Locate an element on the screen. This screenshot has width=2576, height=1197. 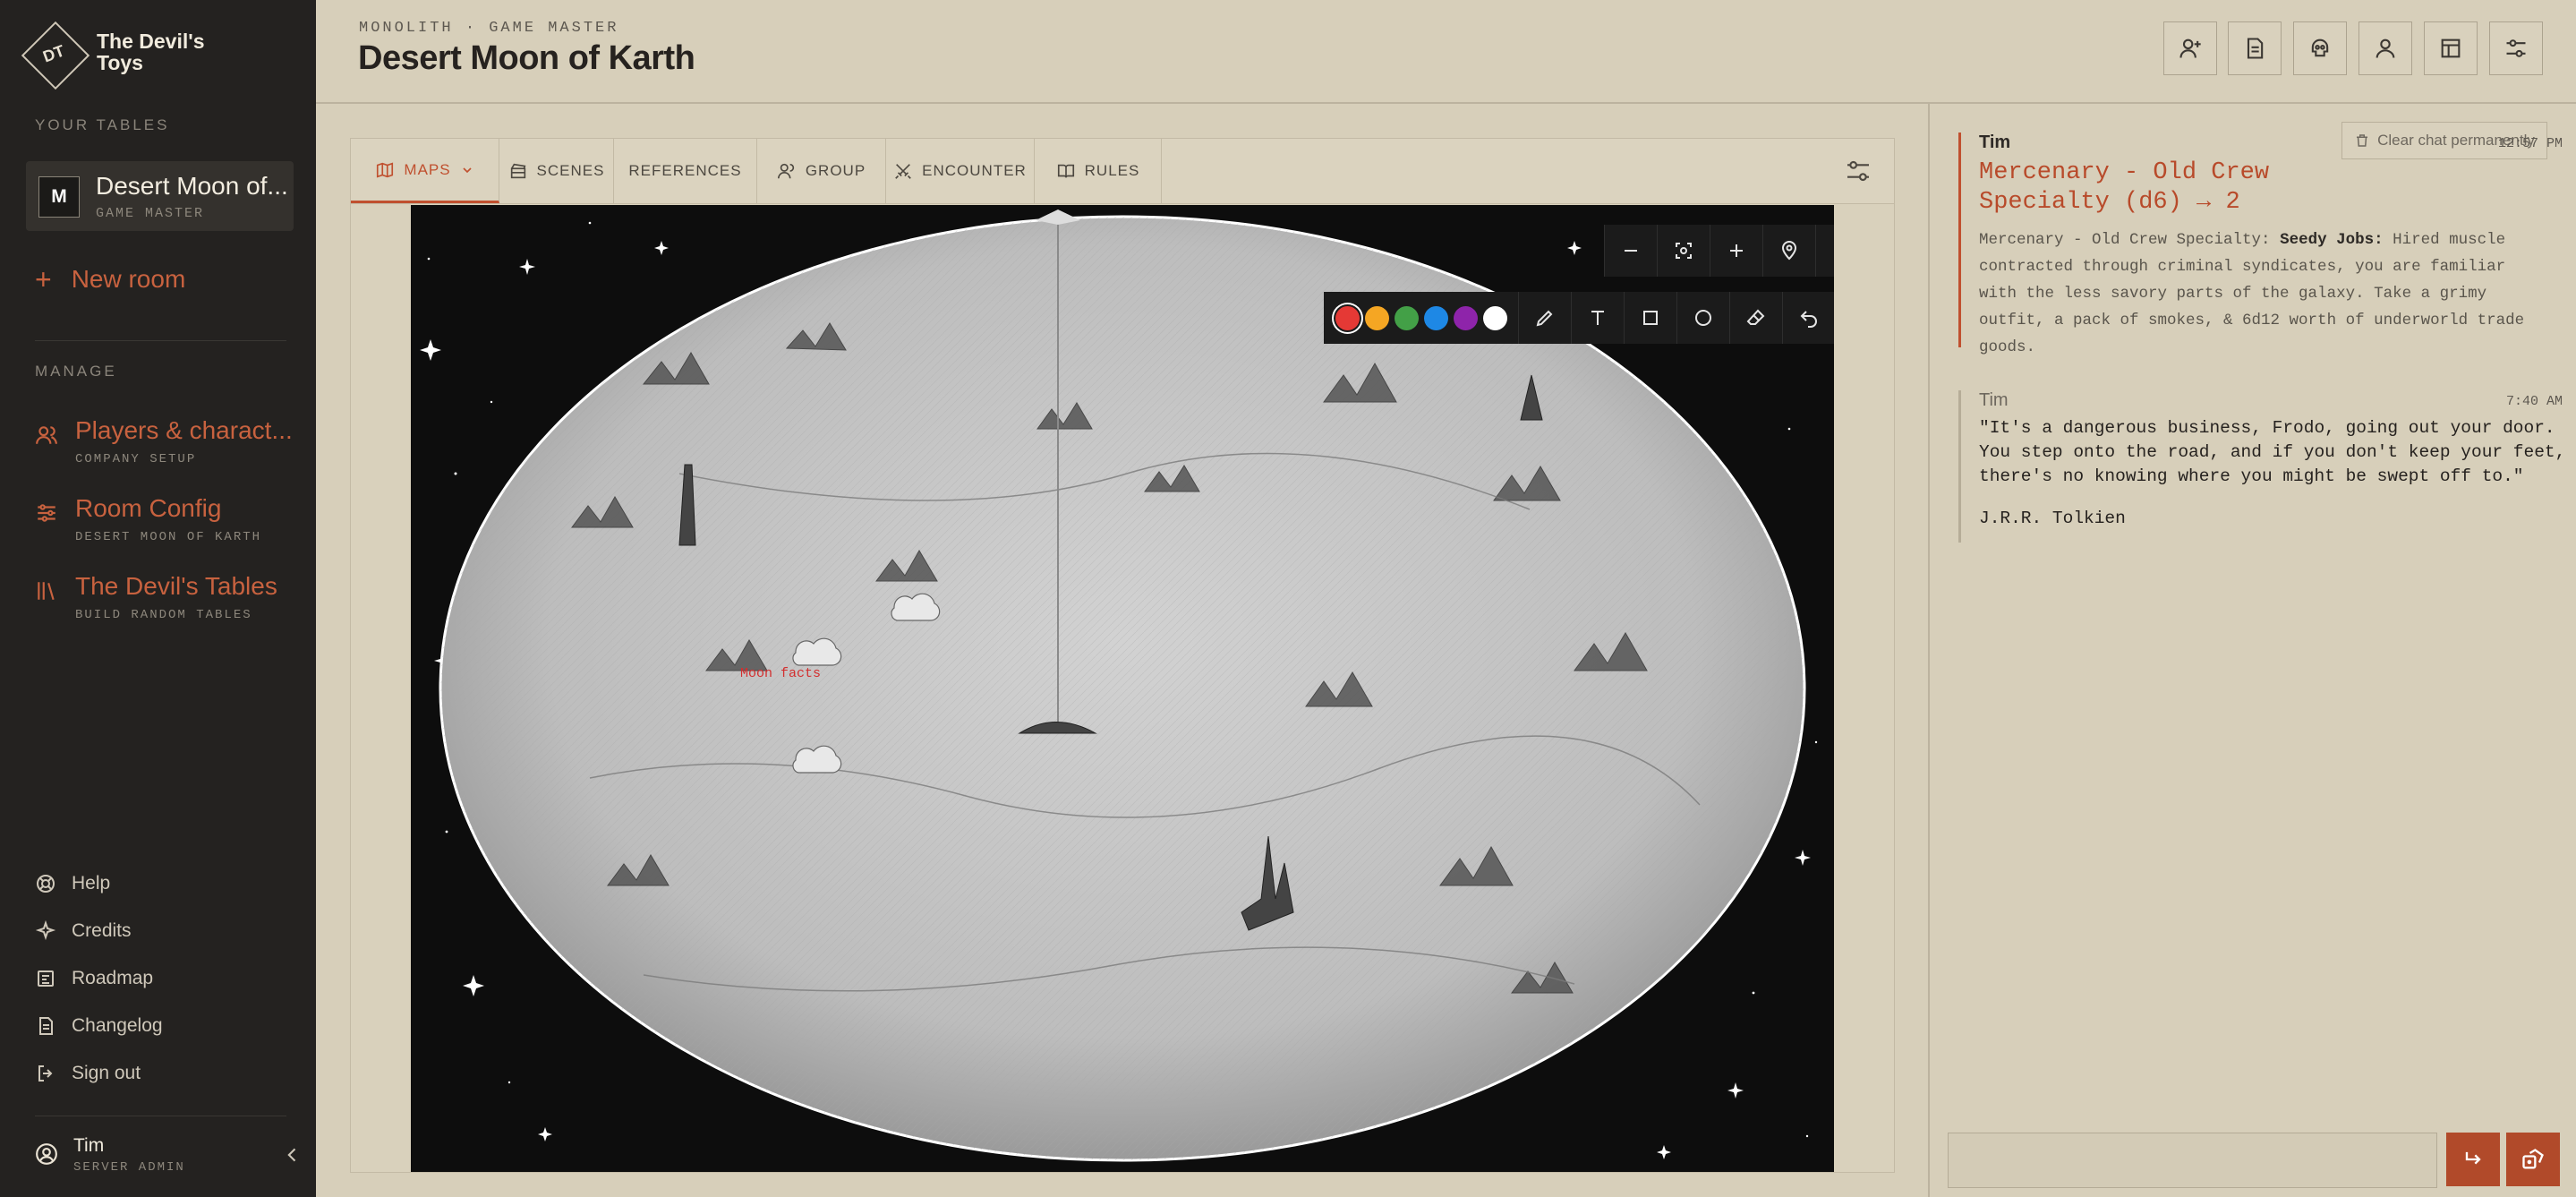
tab-scenes: SCENES is located at coordinates (556, 171).